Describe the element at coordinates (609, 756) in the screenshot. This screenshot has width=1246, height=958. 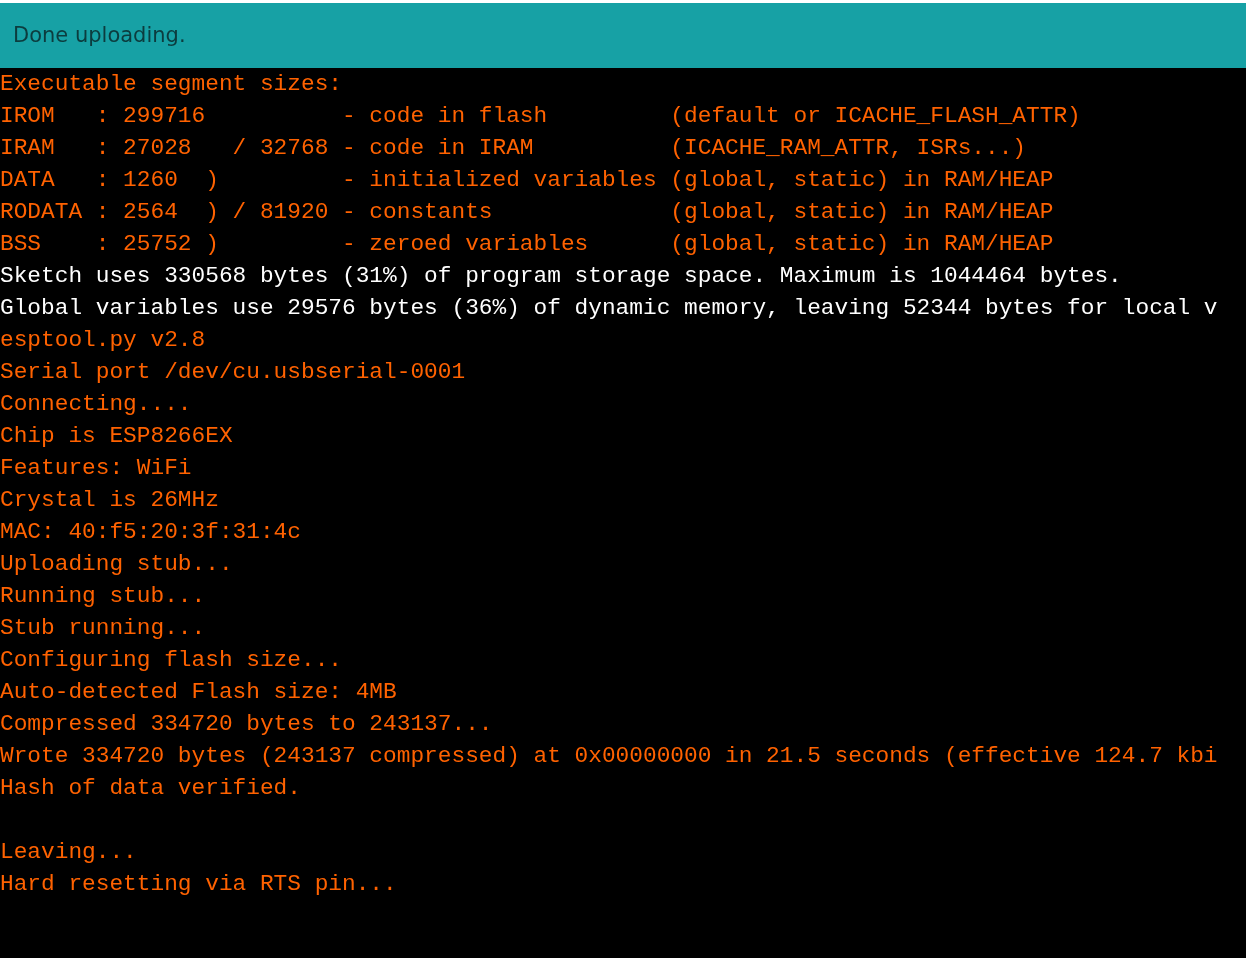
I see `console-line: Wrote 334720 bytes (243137 compressed) at 0x00000000 in 21.5 seconds (effective 124.7 kbi` at that location.